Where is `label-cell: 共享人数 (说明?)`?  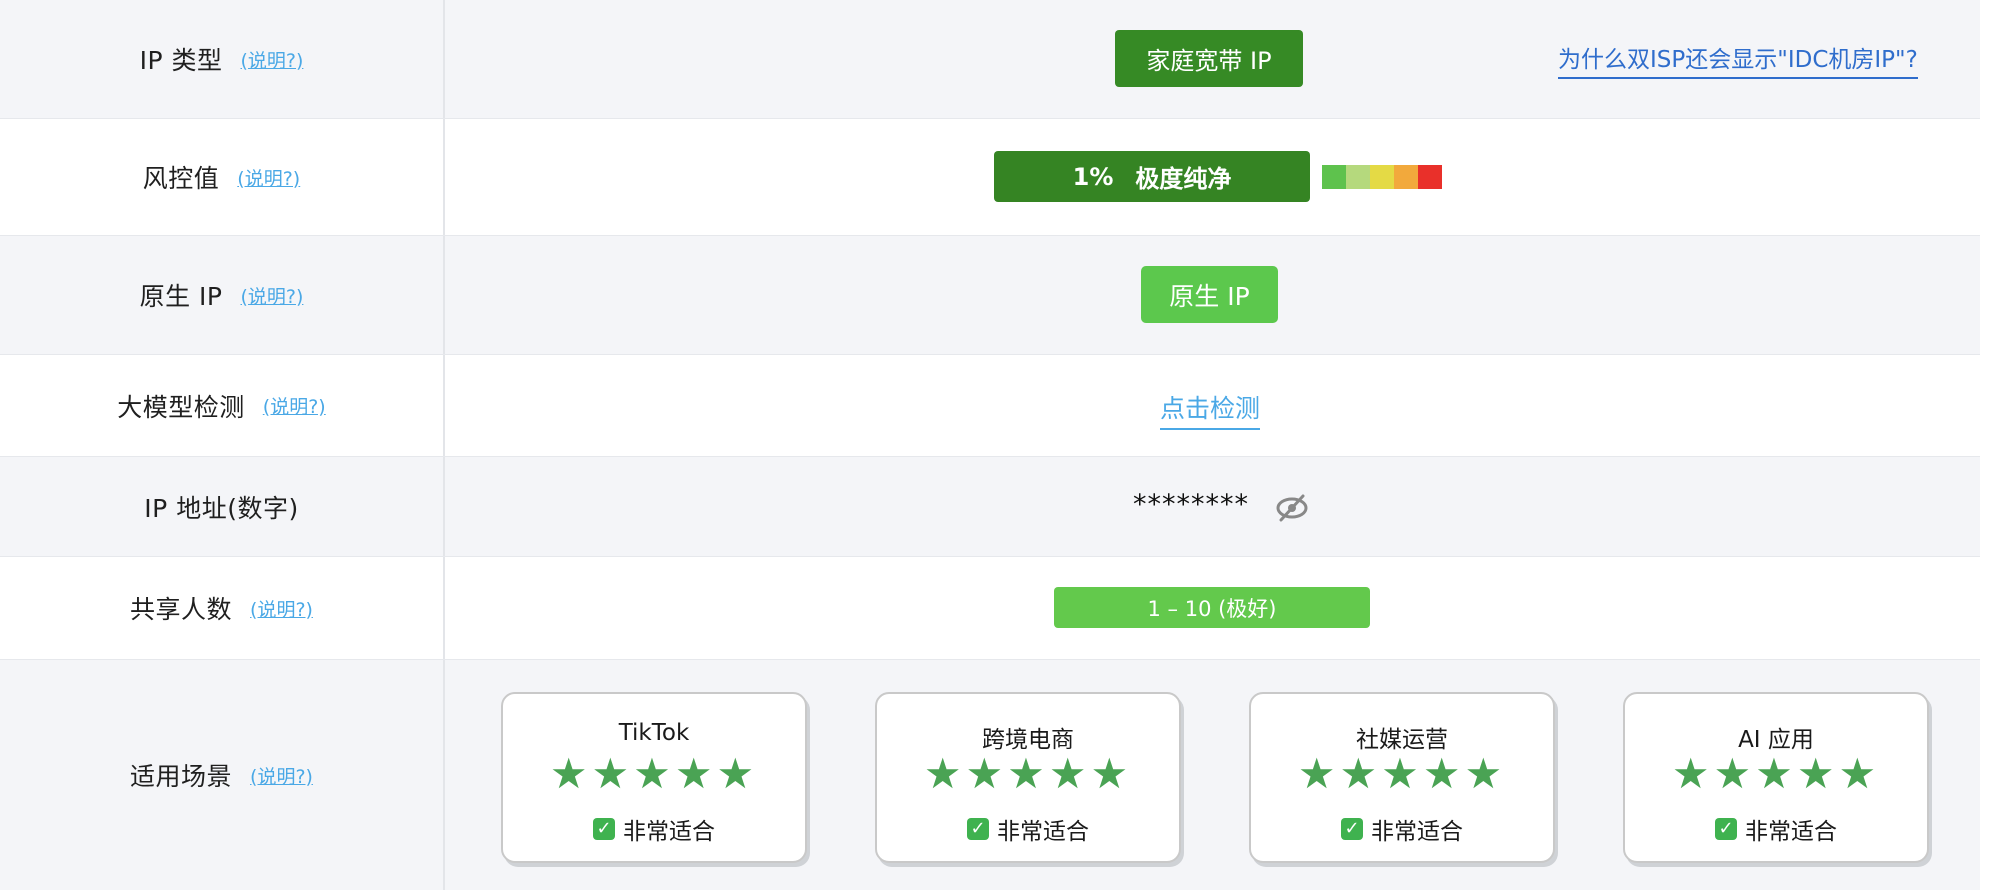 label-cell: 共享人数 (说明?) is located at coordinates (222, 608).